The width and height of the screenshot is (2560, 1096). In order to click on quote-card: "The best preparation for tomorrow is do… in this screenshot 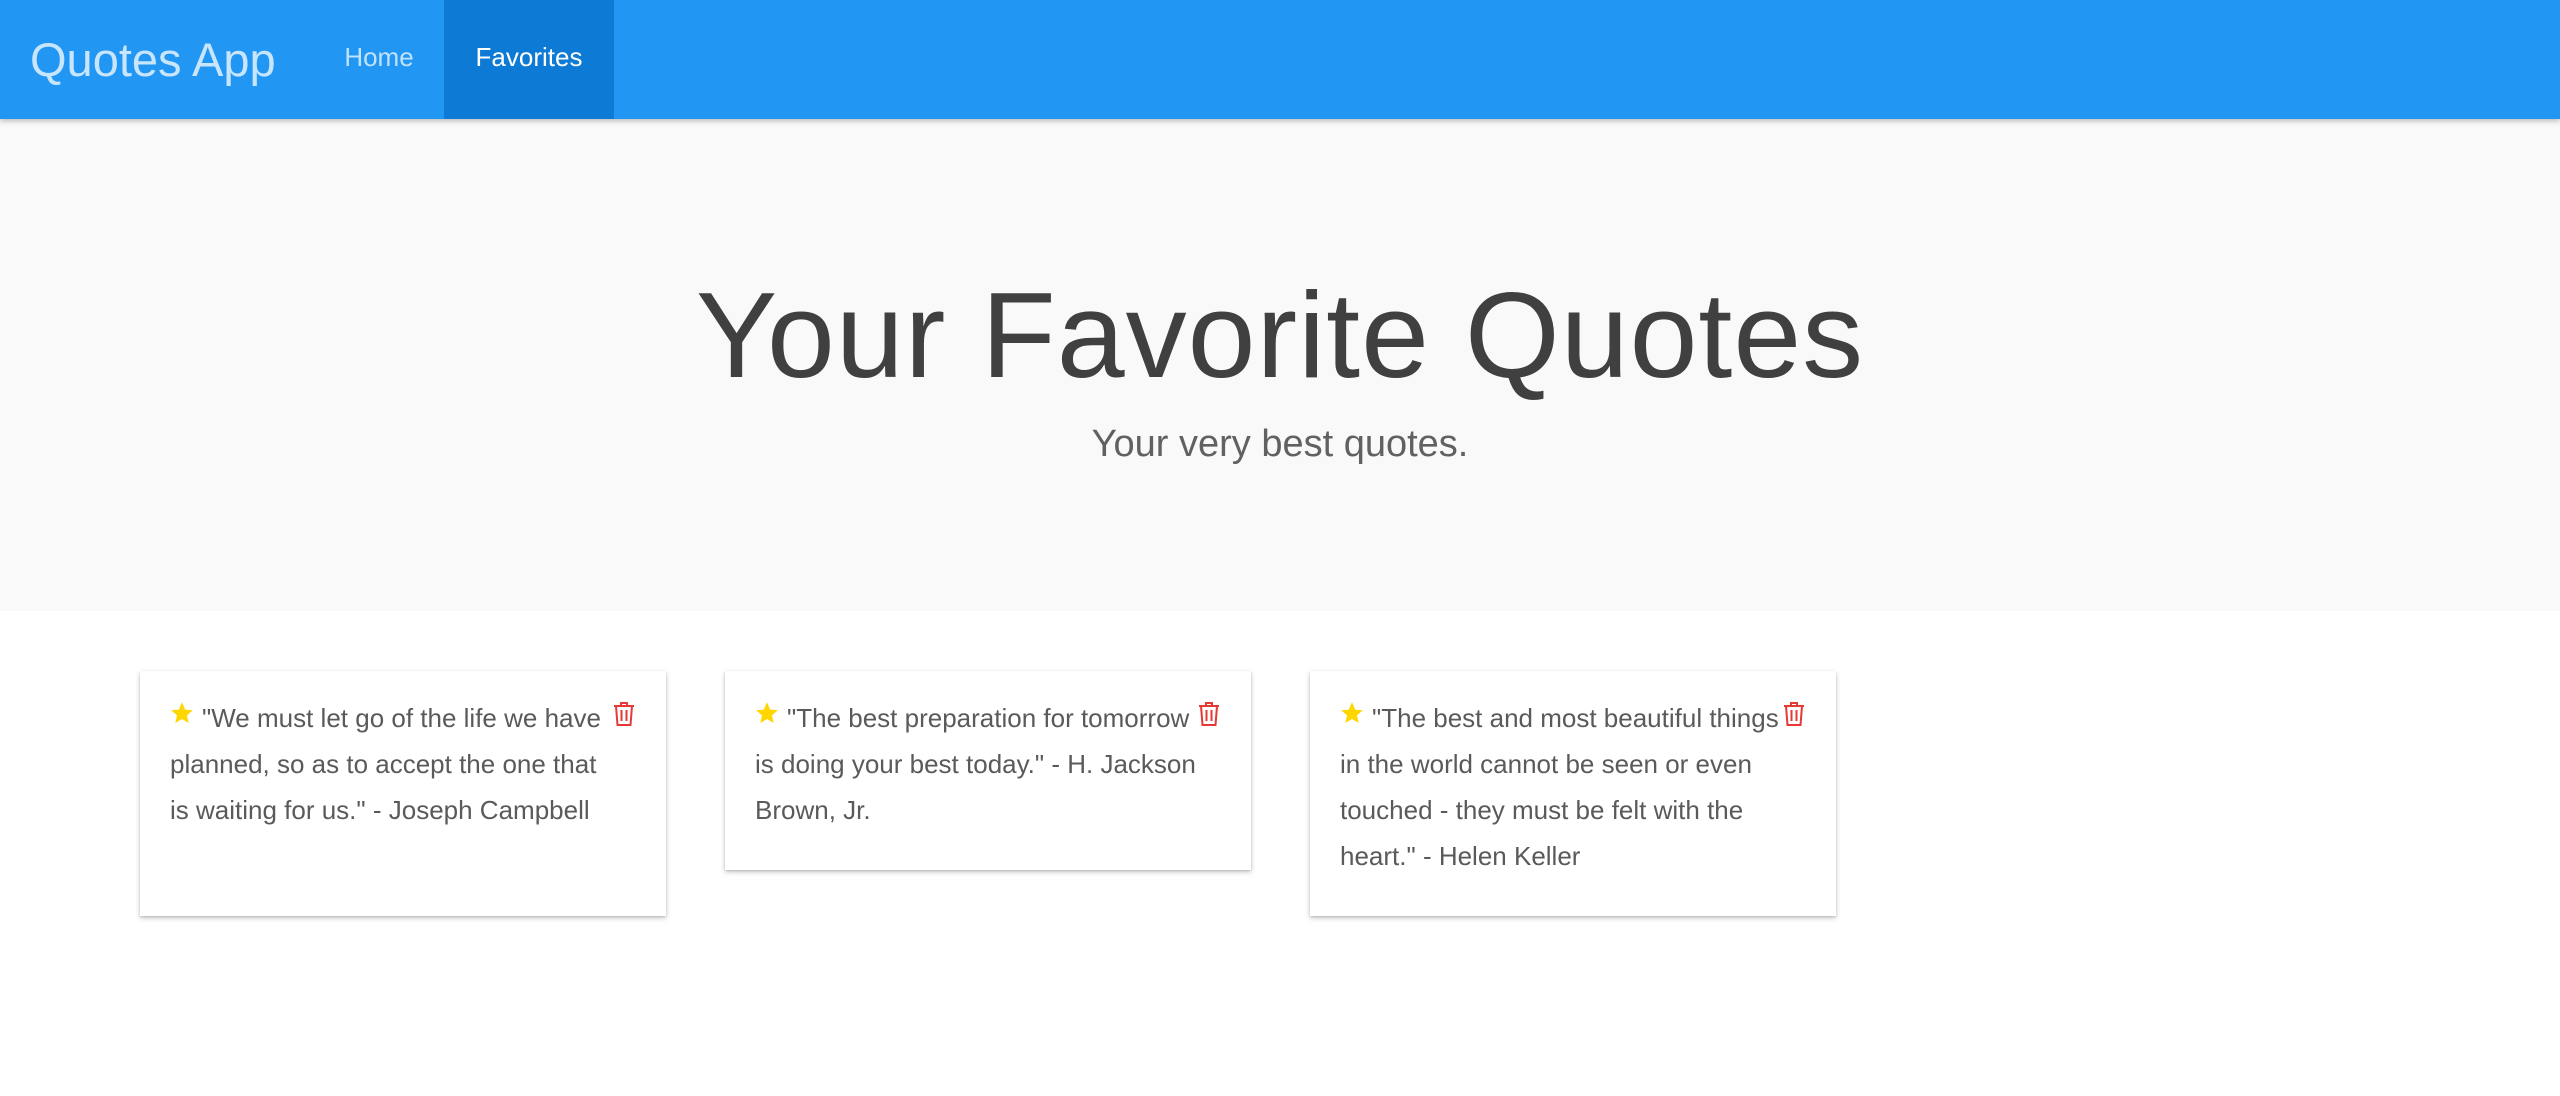, I will do `click(988, 770)`.